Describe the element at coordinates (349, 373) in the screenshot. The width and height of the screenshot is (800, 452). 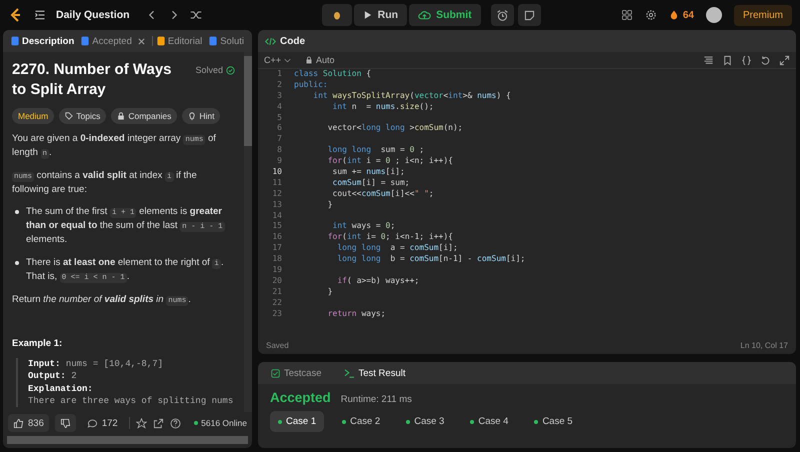
I see `terminal-icon` at that location.